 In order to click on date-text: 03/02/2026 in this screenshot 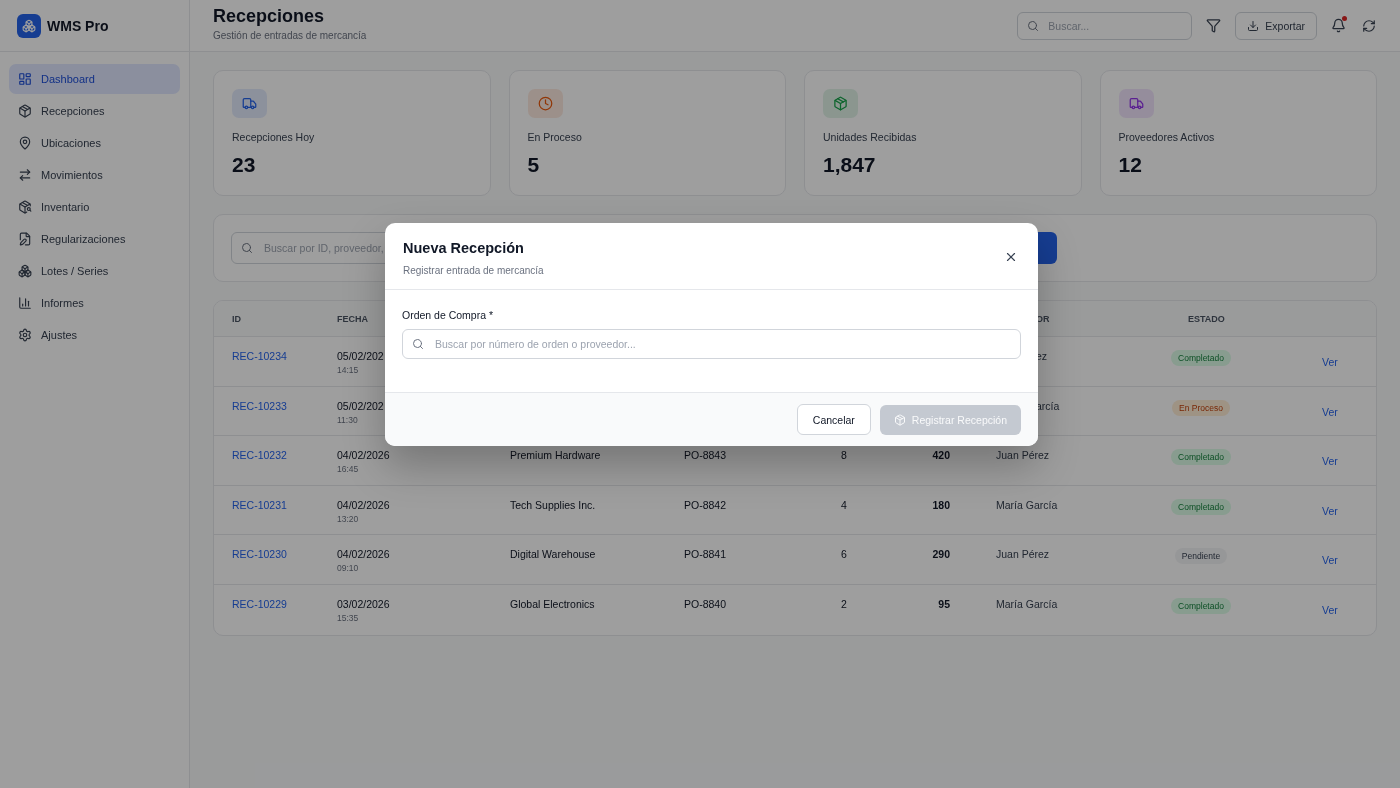, I will do `click(364, 603)`.